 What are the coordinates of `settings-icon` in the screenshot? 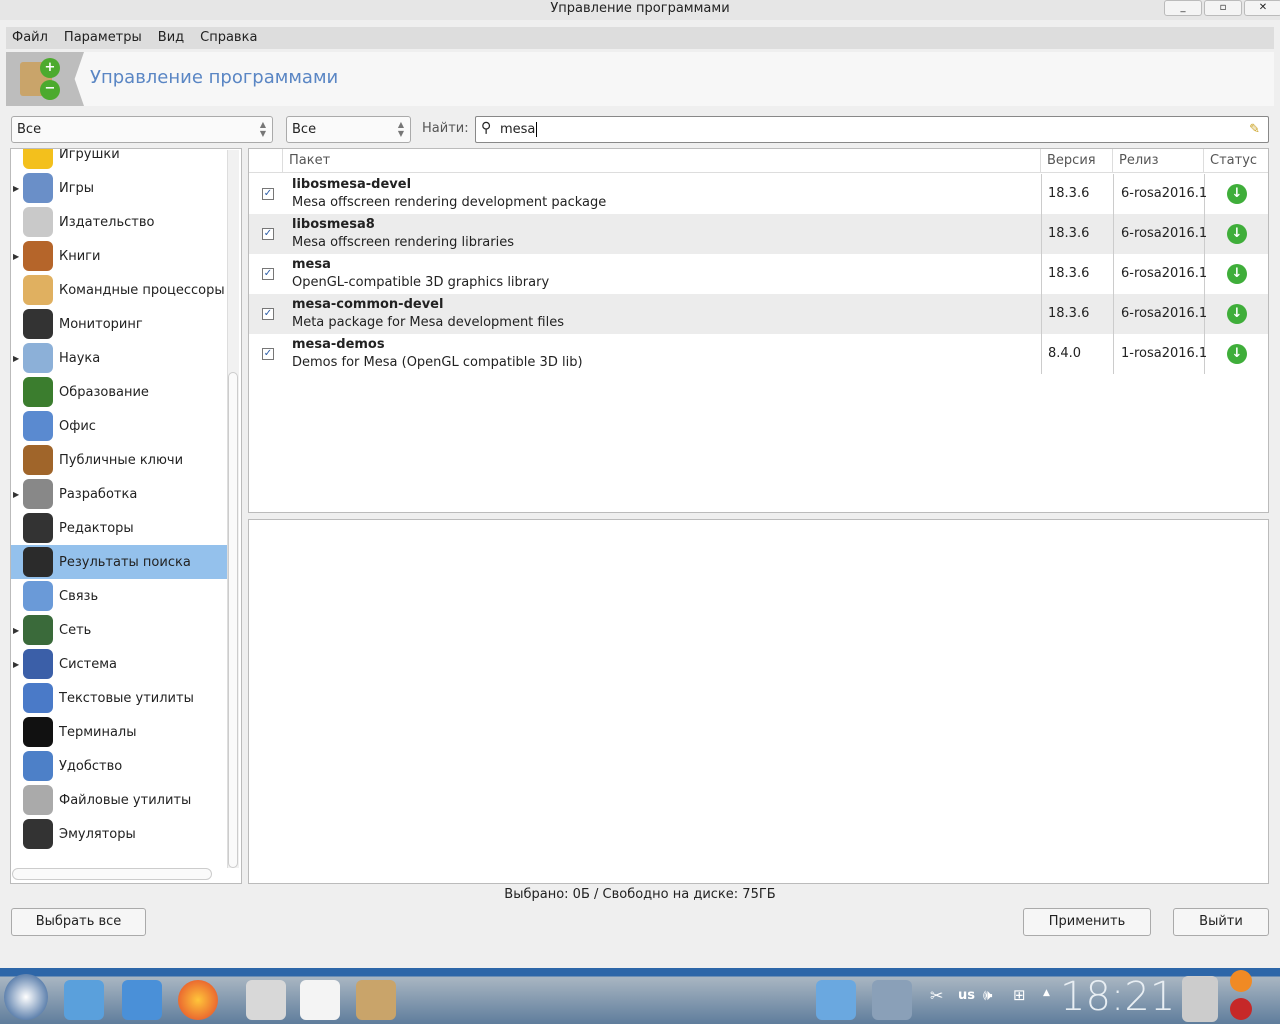 It's located at (892, 1000).